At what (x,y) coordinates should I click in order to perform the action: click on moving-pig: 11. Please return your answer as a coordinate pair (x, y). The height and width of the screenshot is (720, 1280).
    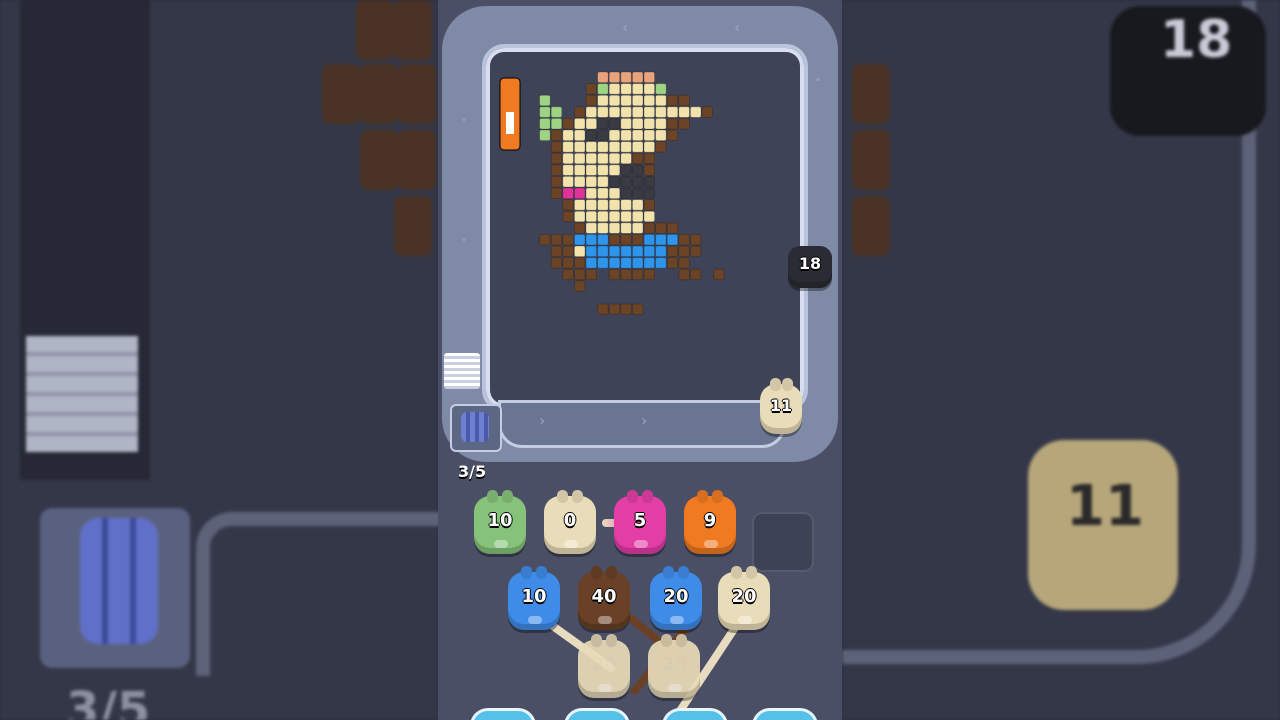
    Looking at the image, I should click on (781, 406).